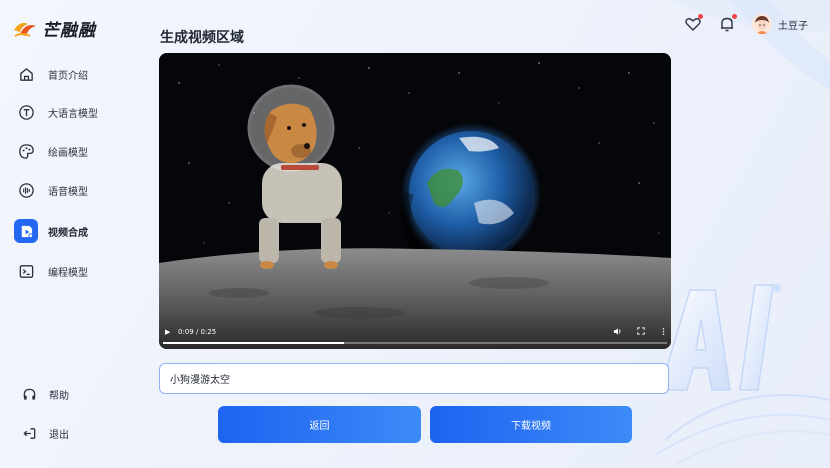  Describe the element at coordinates (641, 332) in the screenshot. I see `fullscreen-icon` at that location.